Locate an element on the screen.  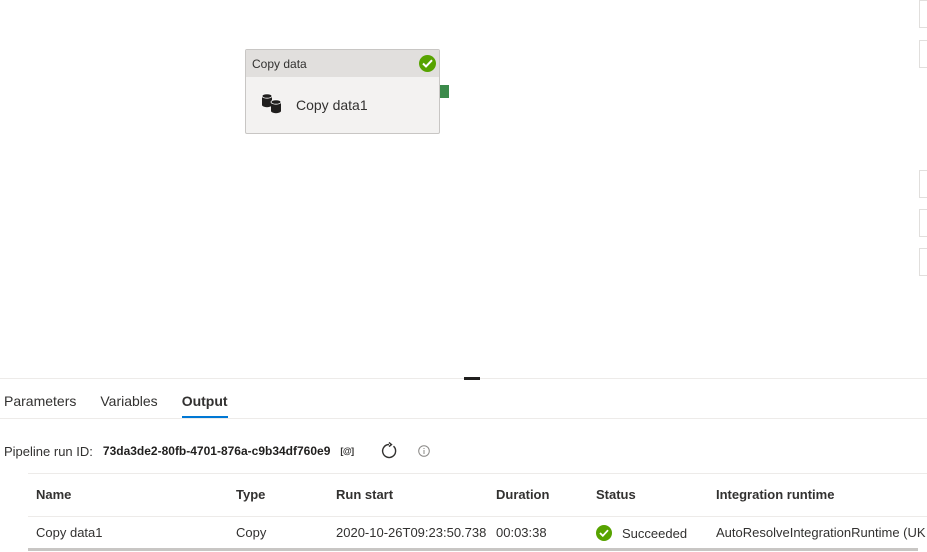
bottom-panel-tabs: Parameters Variables Output is located at coordinates (126, 401).